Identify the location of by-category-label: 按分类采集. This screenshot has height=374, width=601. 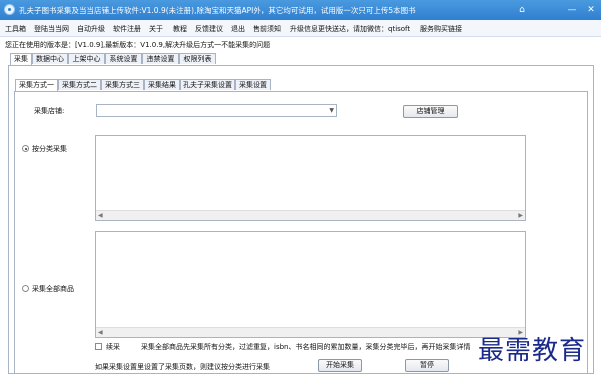
(49, 149).